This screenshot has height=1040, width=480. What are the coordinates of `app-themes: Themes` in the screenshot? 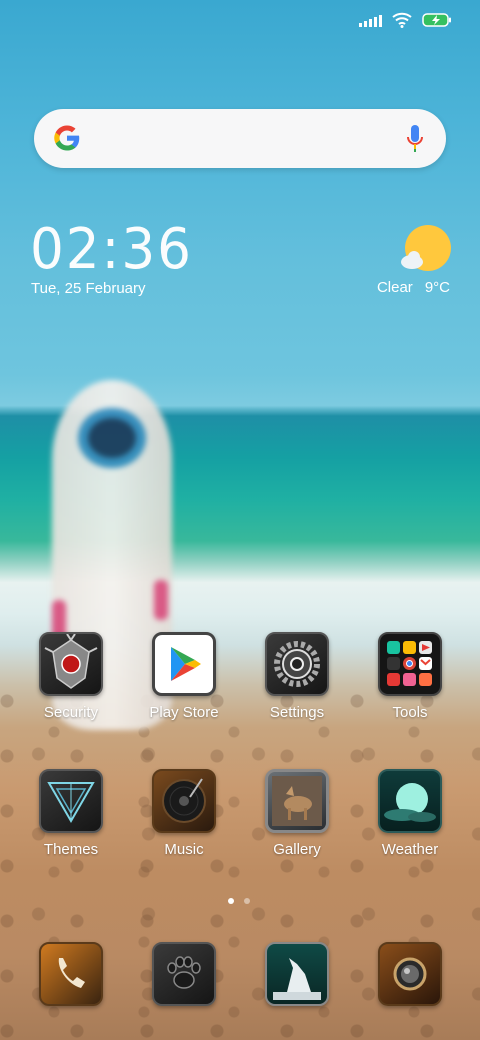 It's located at (71, 813).